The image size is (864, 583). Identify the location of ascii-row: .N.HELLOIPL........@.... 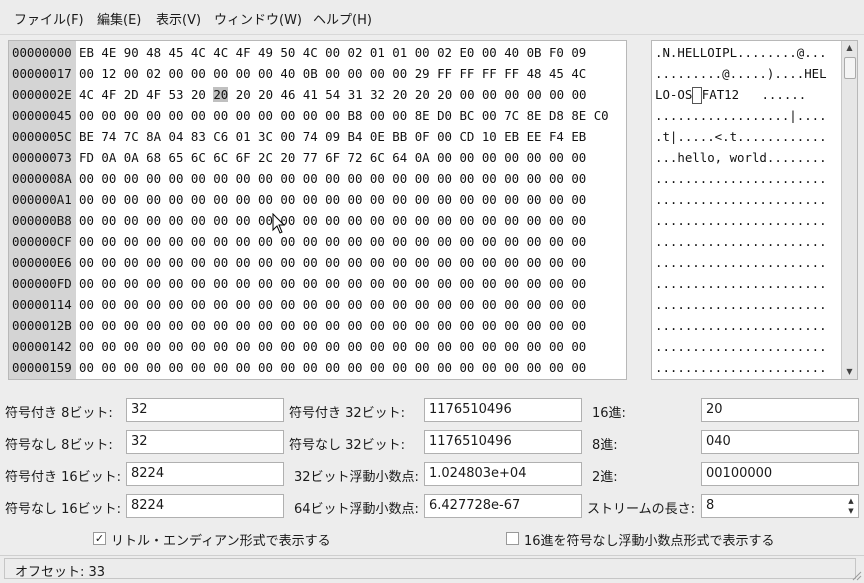
(741, 52).